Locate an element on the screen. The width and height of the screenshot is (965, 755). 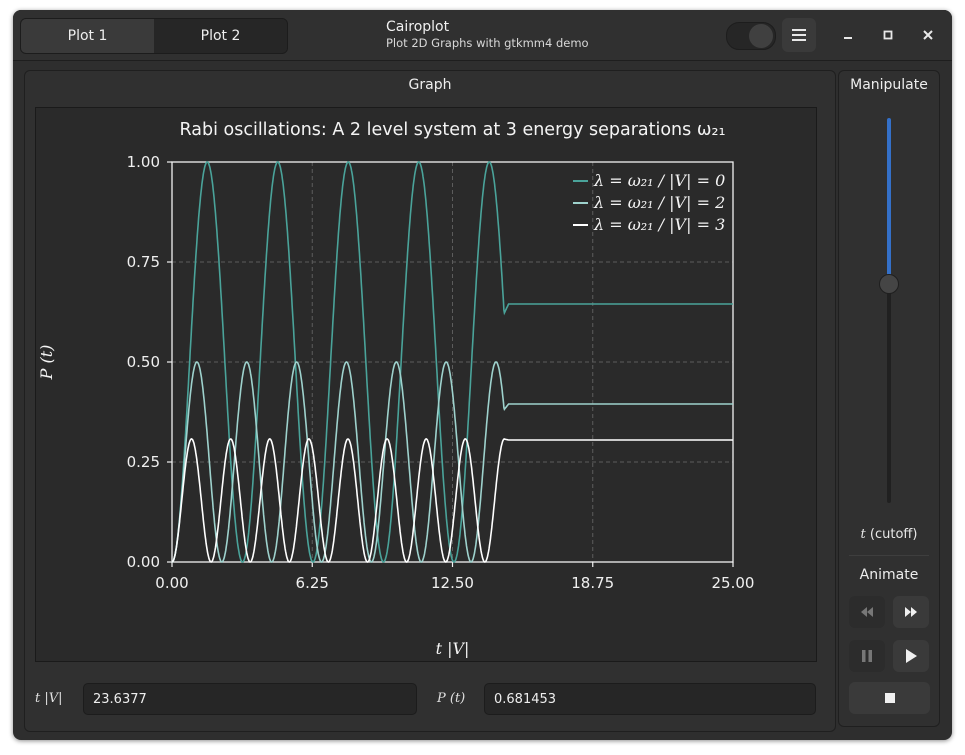
close-icon is located at coordinates (928, 35).